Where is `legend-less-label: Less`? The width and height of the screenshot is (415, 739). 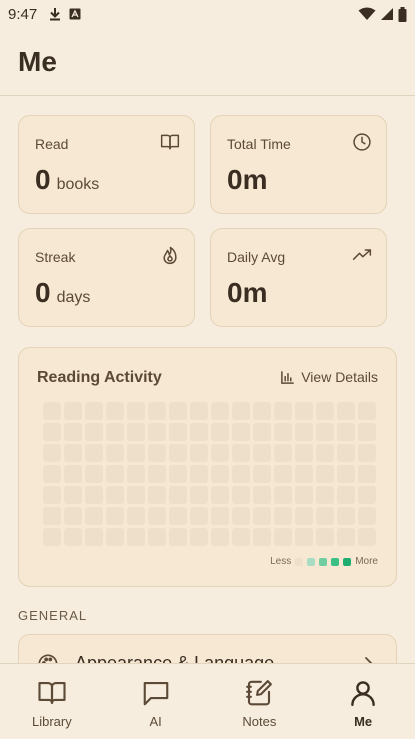 legend-less-label: Less is located at coordinates (281, 561).